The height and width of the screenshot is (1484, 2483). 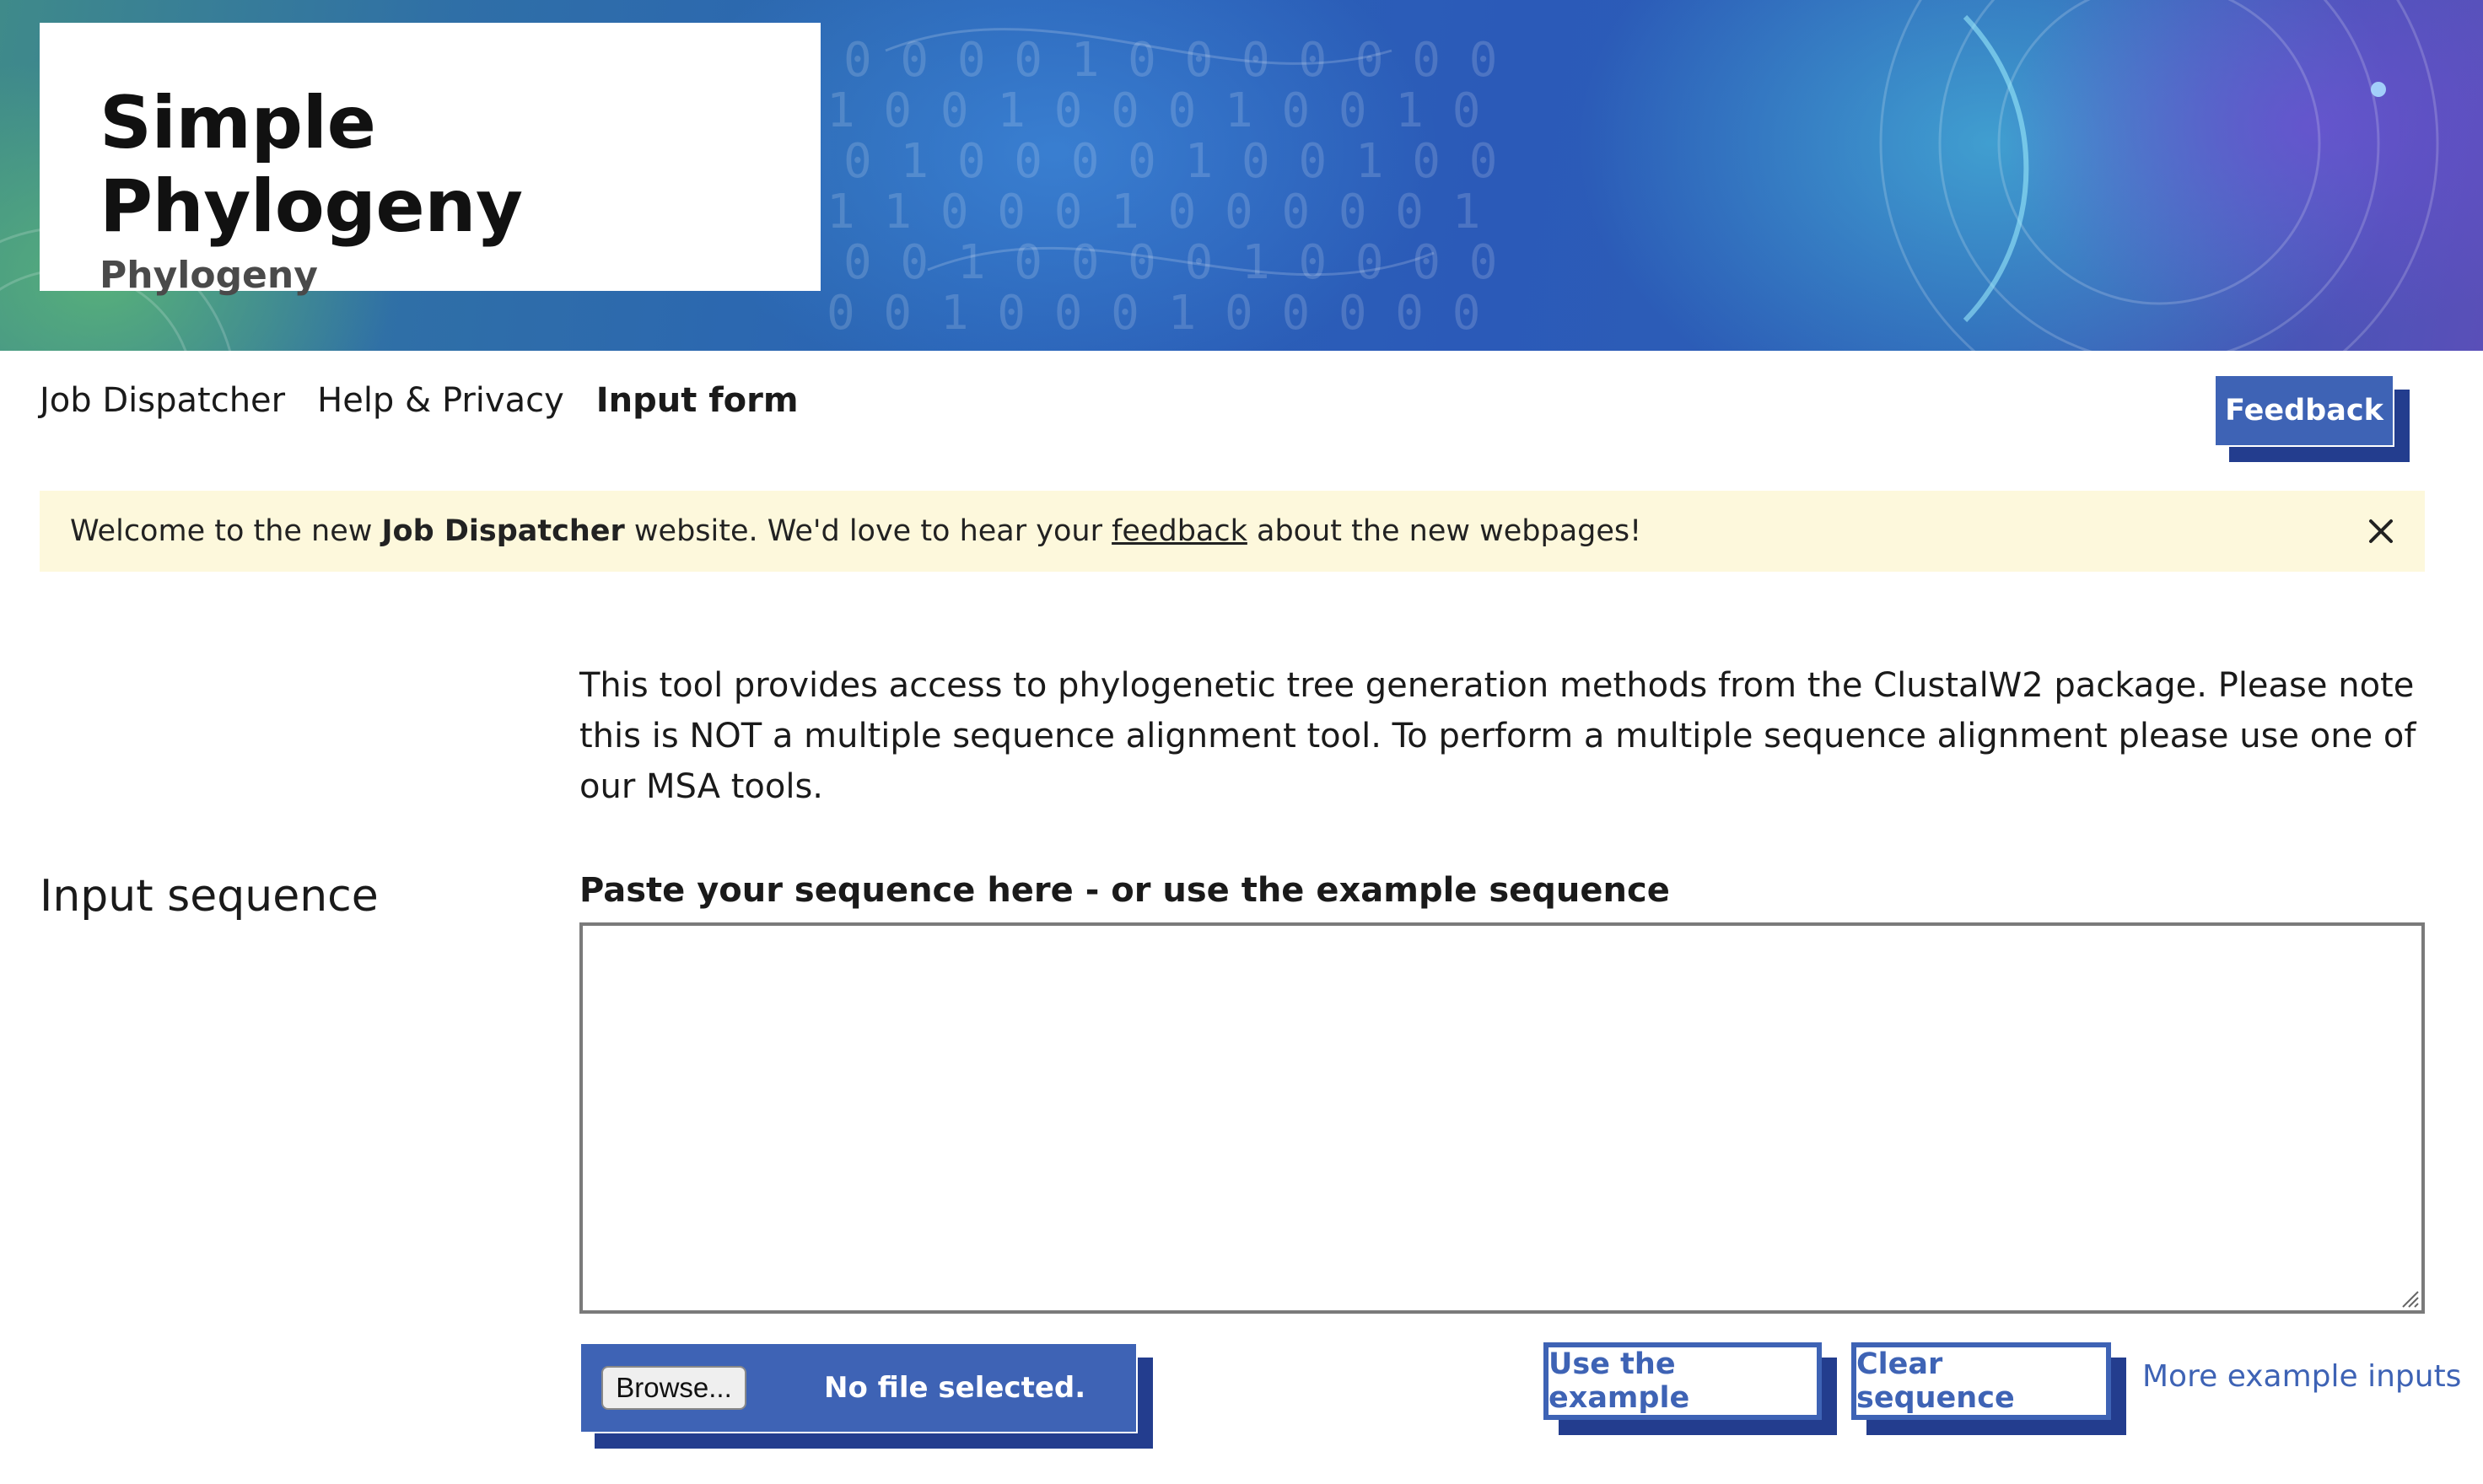 What do you see at coordinates (1153, 313) in the screenshot?
I see `svg-text: 0 0 1 0 0 0 1 0 0 0 0 0` at bounding box center [1153, 313].